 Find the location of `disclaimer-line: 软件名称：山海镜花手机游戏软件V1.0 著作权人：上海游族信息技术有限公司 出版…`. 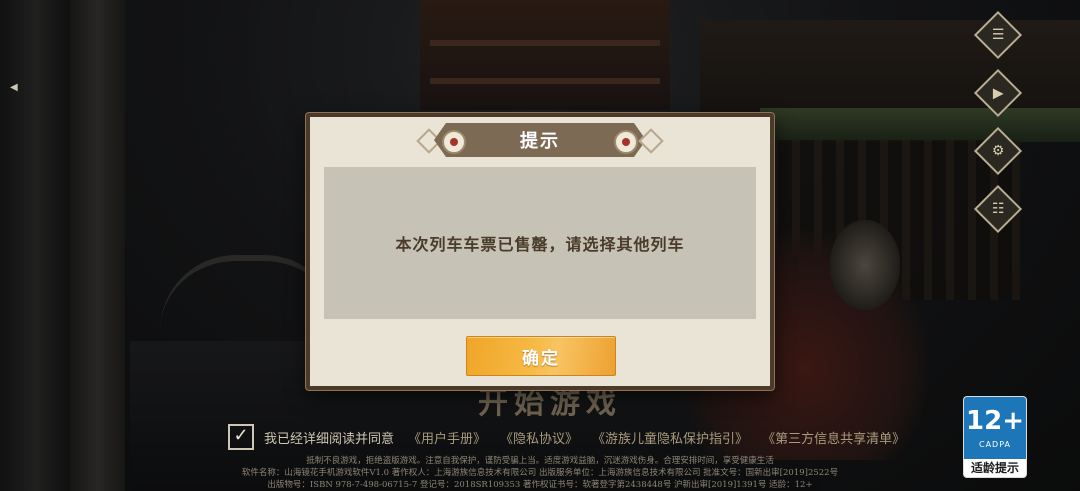

disclaimer-line: 软件名称：山海镜花手机游戏软件V1.0 著作权人：上海游族信息技术有限公司 出版… is located at coordinates (540, 473).